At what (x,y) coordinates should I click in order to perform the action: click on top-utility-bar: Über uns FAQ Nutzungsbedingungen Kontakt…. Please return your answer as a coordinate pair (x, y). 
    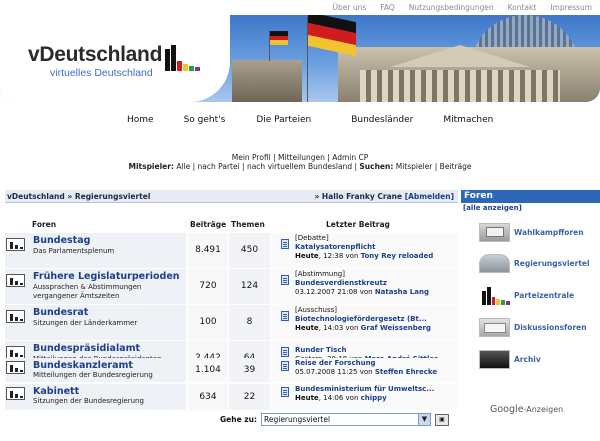
    Looking at the image, I should click on (300, 7).